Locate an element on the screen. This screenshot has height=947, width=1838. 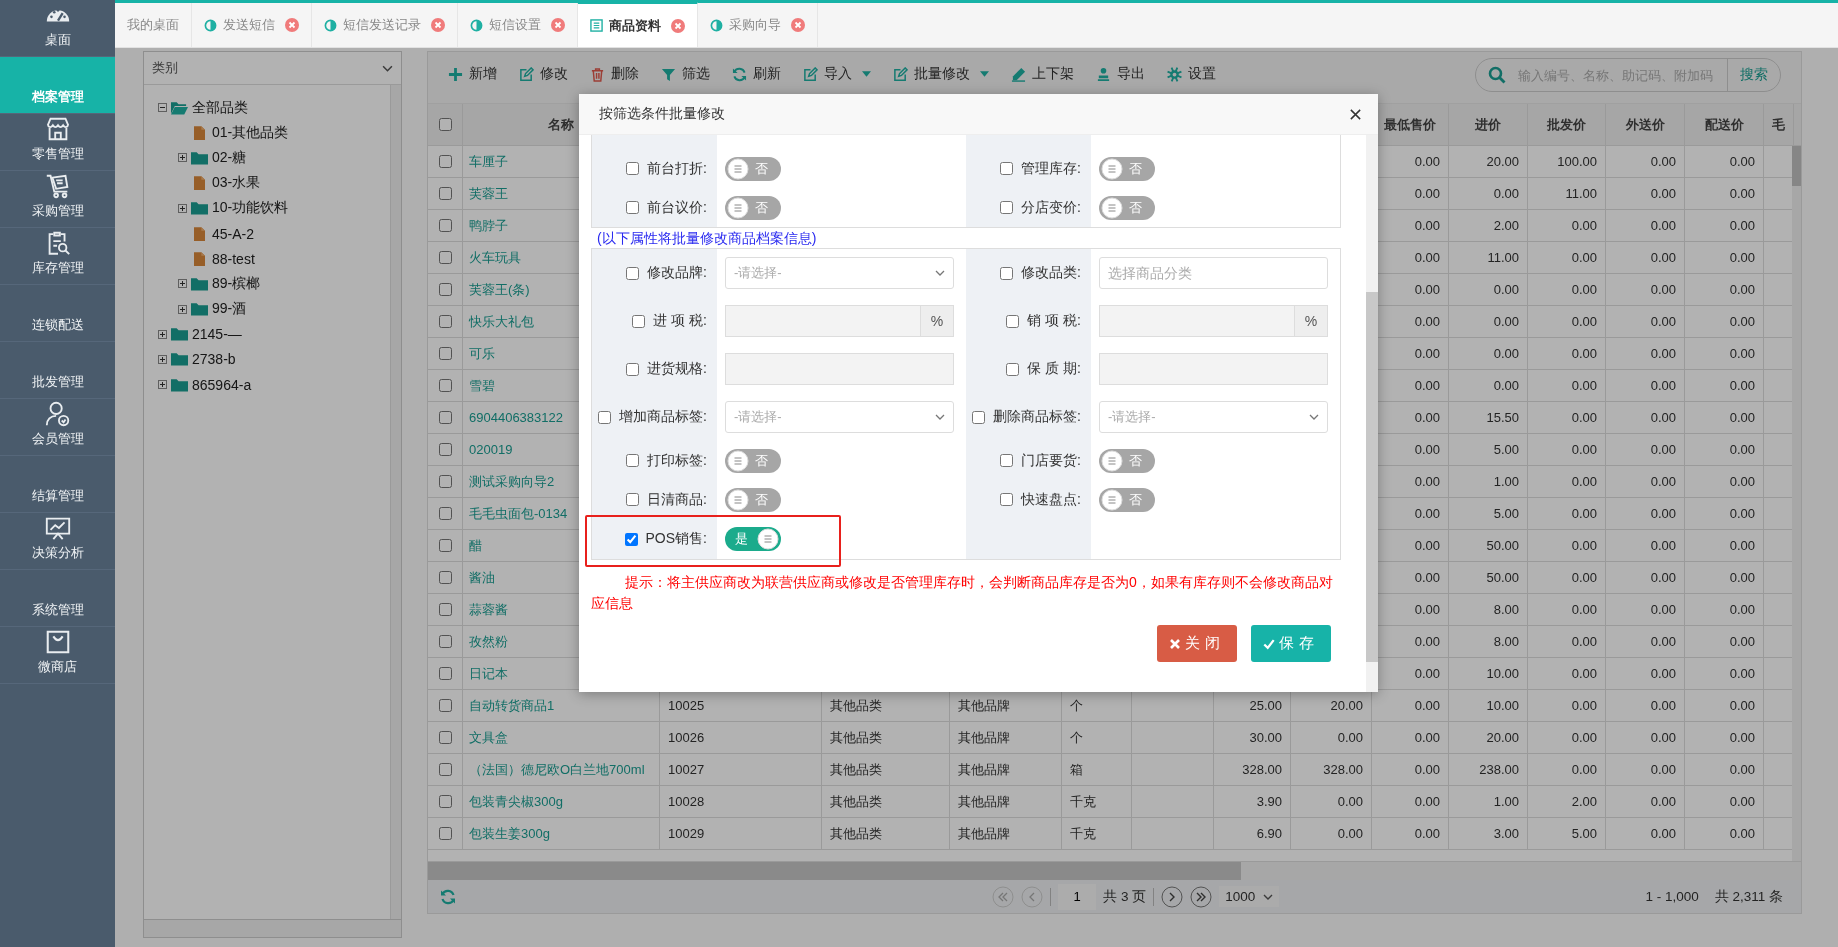
column-header: 进价 is located at coordinates (1488, 124).